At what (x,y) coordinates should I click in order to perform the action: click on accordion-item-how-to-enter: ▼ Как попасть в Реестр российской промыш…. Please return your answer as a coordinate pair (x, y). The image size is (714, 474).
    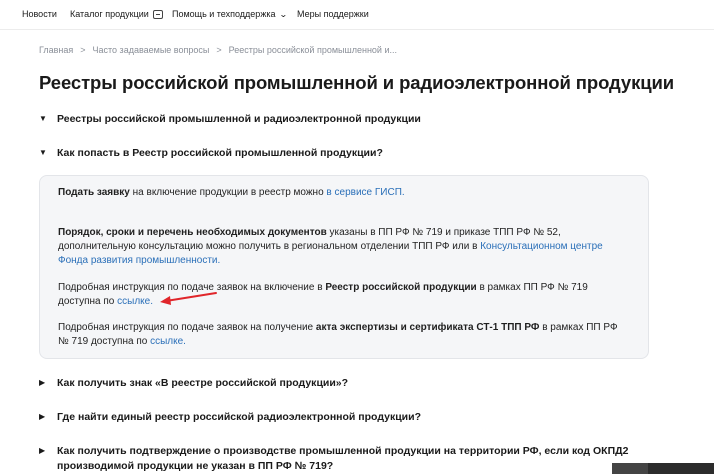
    Looking at the image, I should click on (211, 153).